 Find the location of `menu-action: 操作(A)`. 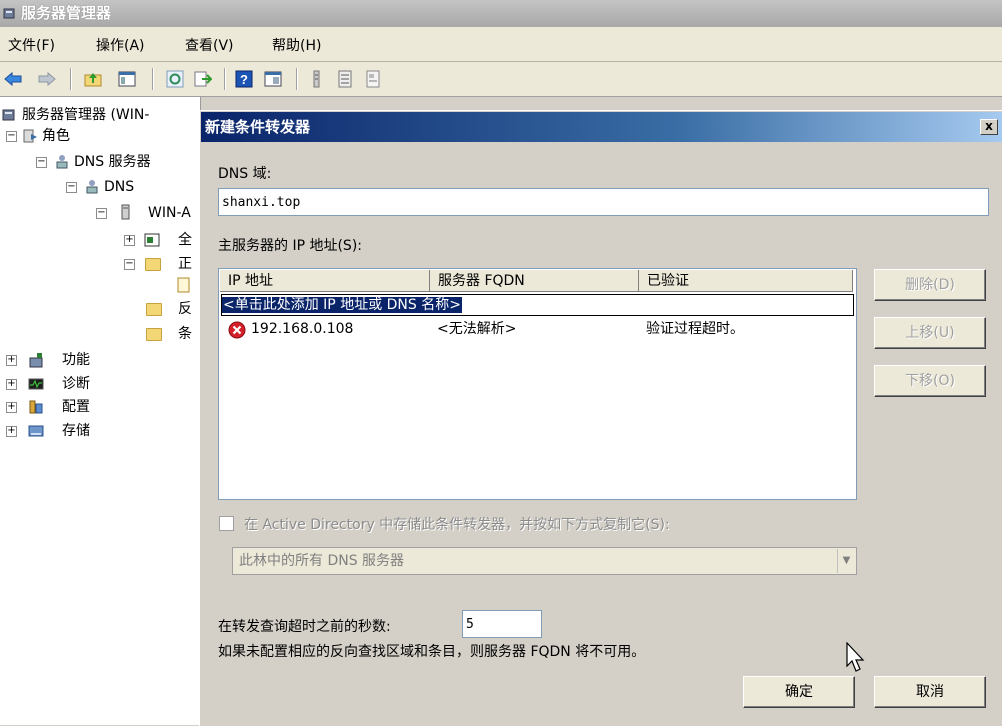

menu-action: 操作(A) is located at coordinates (120, 45).